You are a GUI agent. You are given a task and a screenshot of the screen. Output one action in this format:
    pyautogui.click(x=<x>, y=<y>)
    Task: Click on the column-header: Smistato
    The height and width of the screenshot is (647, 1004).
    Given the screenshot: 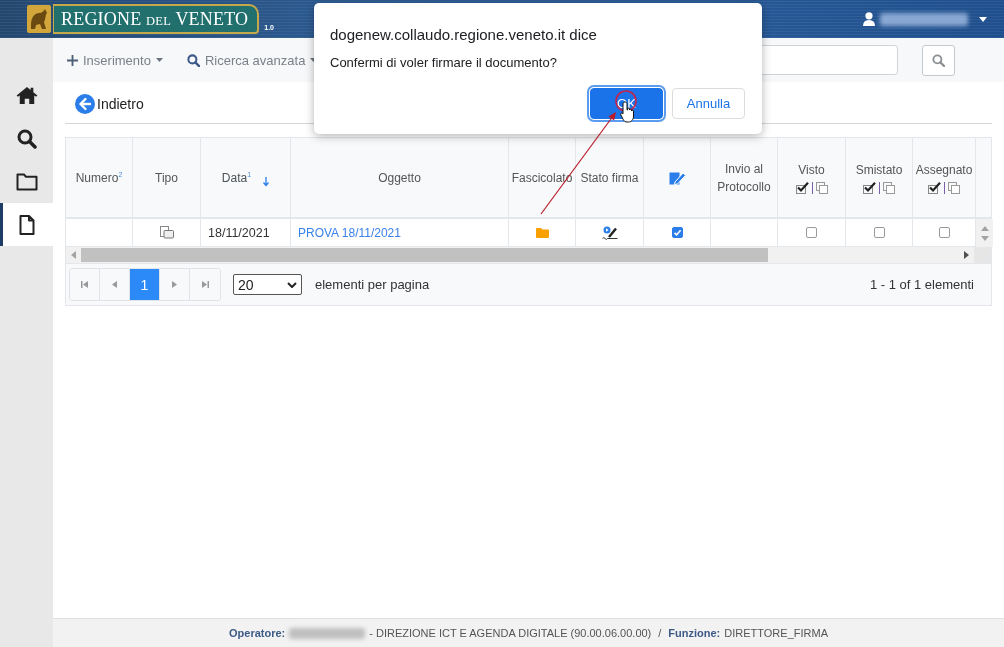 What is the action you would take?
    pyautogui.click(x=879, y=170)
    